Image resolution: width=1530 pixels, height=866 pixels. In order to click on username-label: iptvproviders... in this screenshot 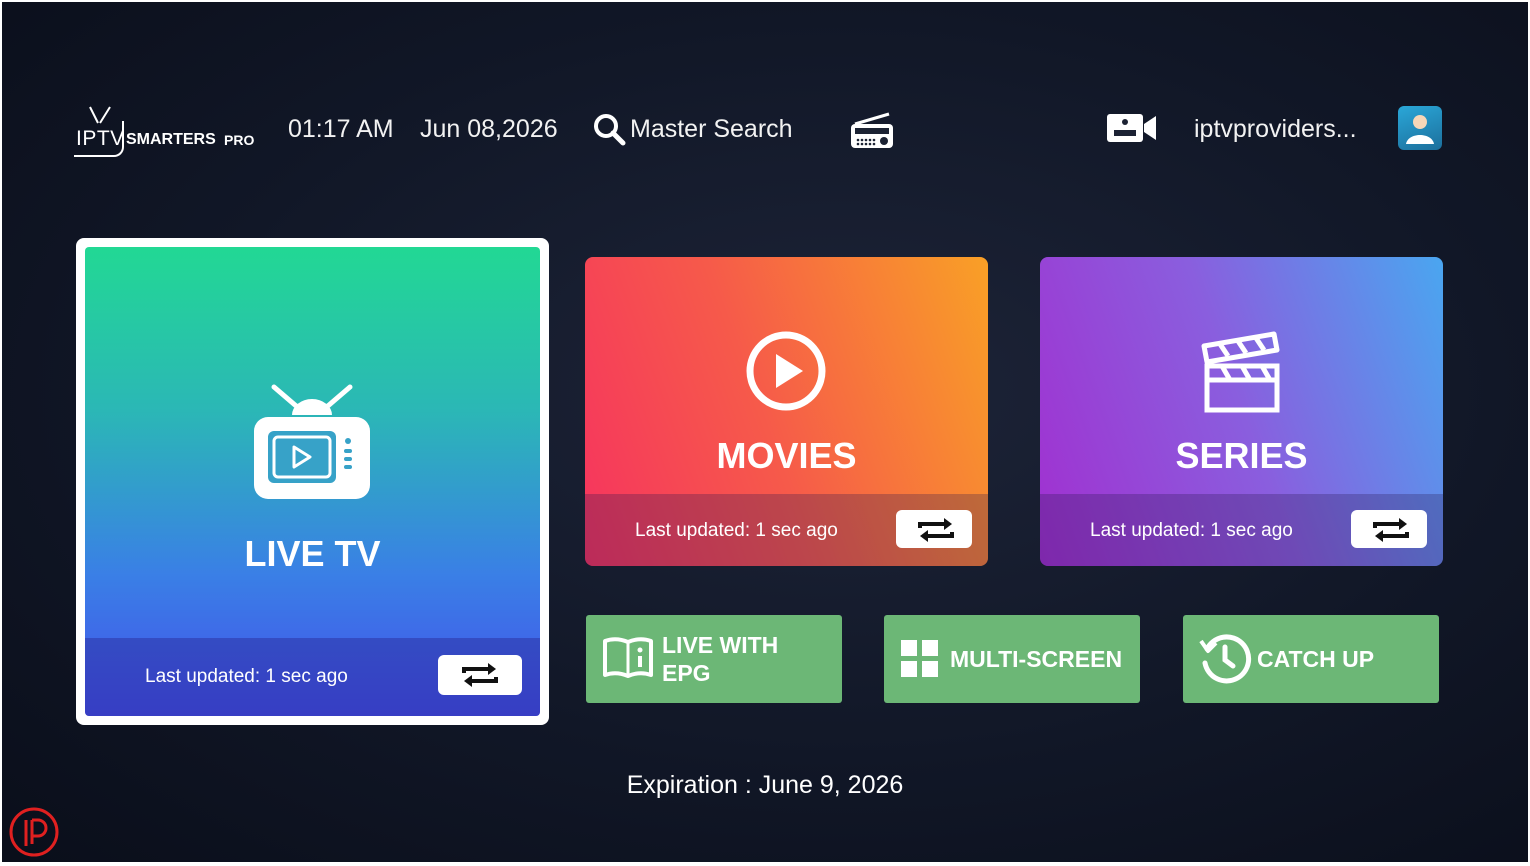, I will do `click(1275, 129)`.